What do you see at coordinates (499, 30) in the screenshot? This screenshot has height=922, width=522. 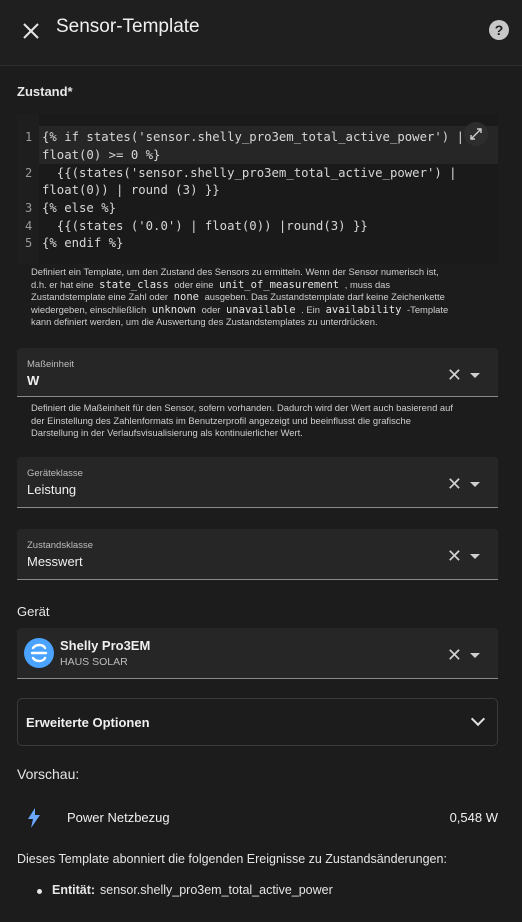 I see `help-icon: ?` at bounding box center [499, 30].